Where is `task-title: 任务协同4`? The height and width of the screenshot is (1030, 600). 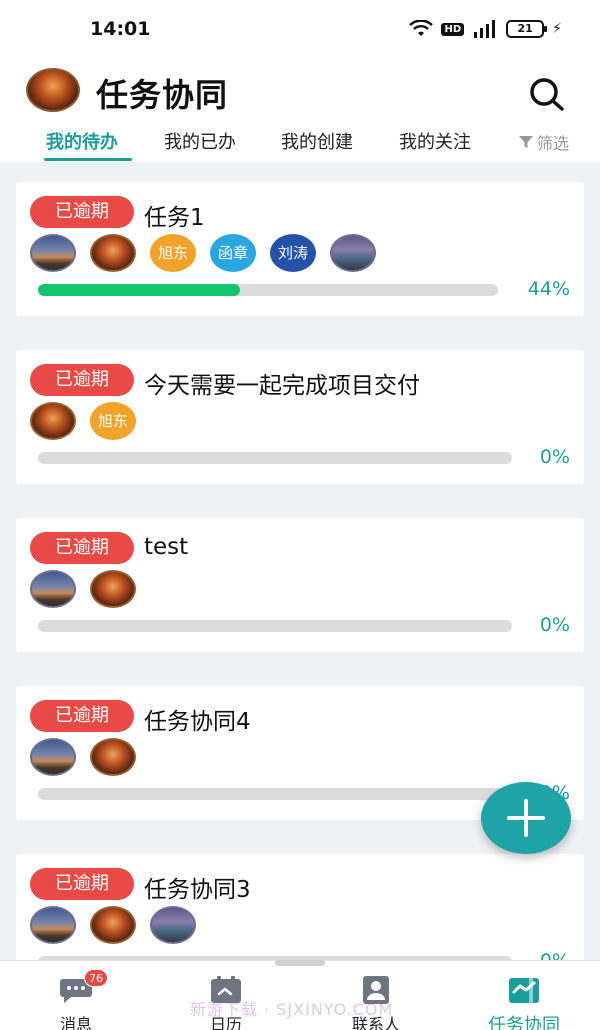
task-title: 任务协同4 is located at coordinates (197, 722).